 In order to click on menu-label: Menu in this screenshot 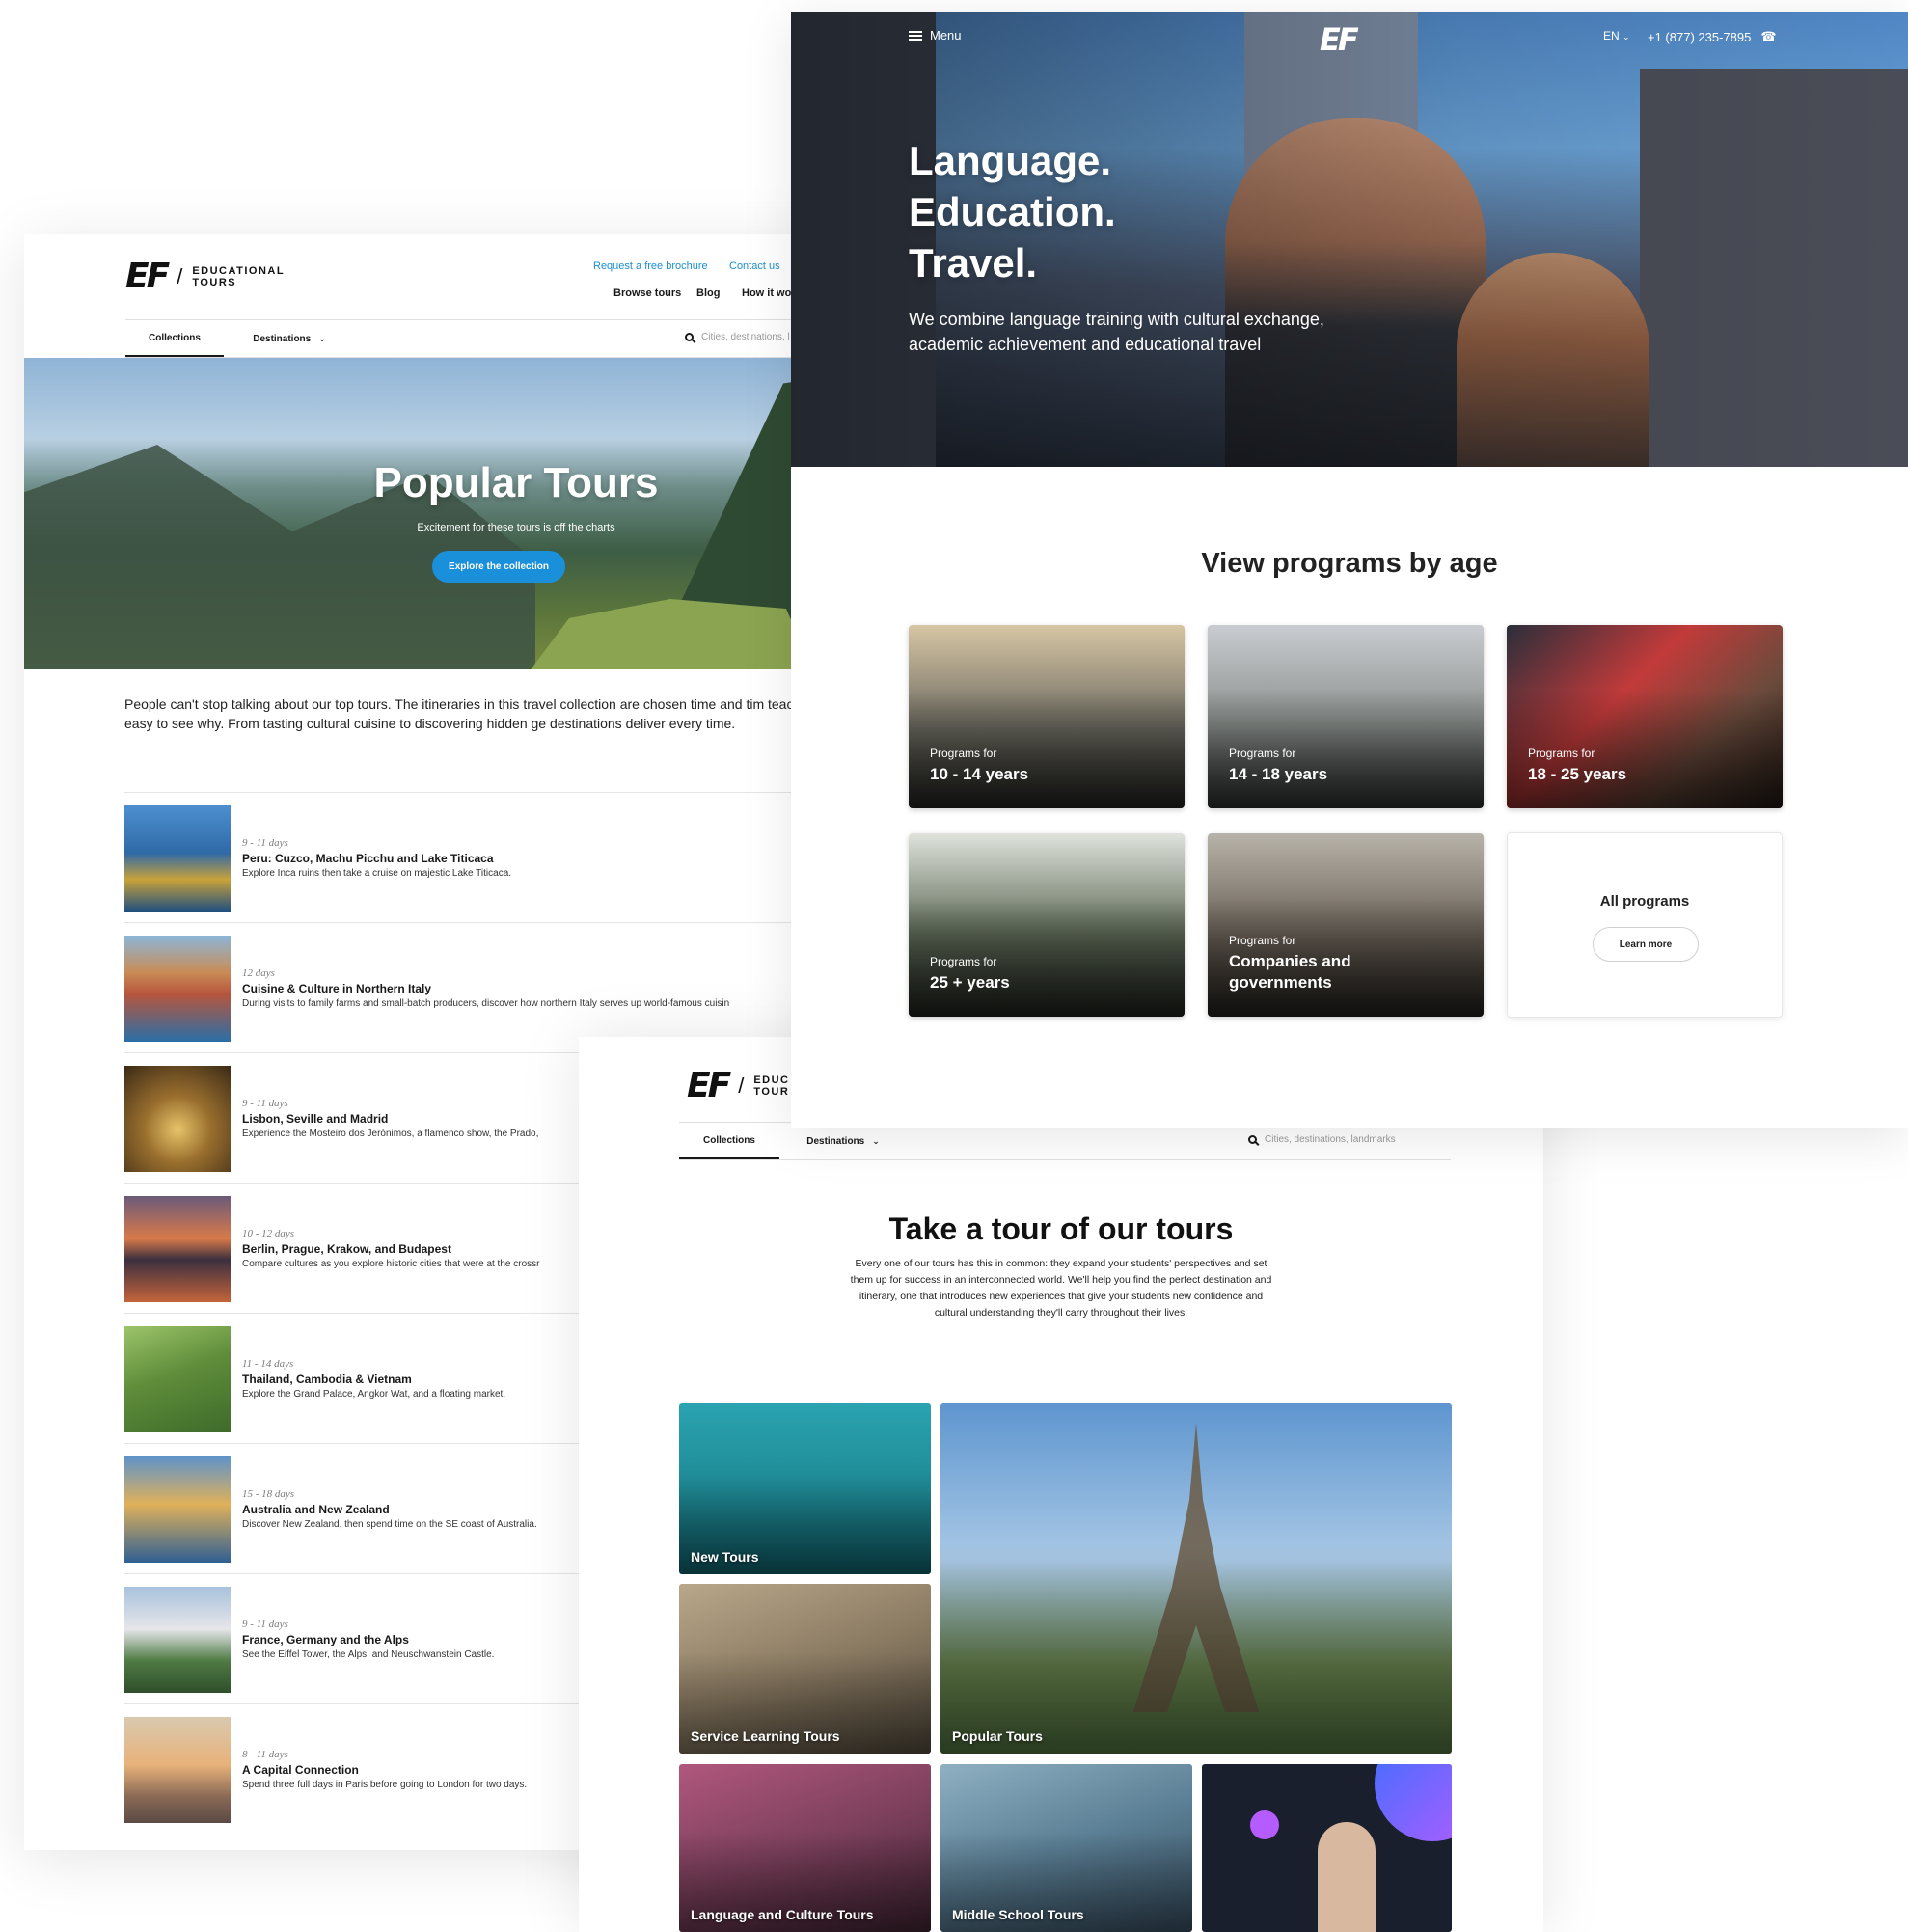, I will do `click(946, 35)`.